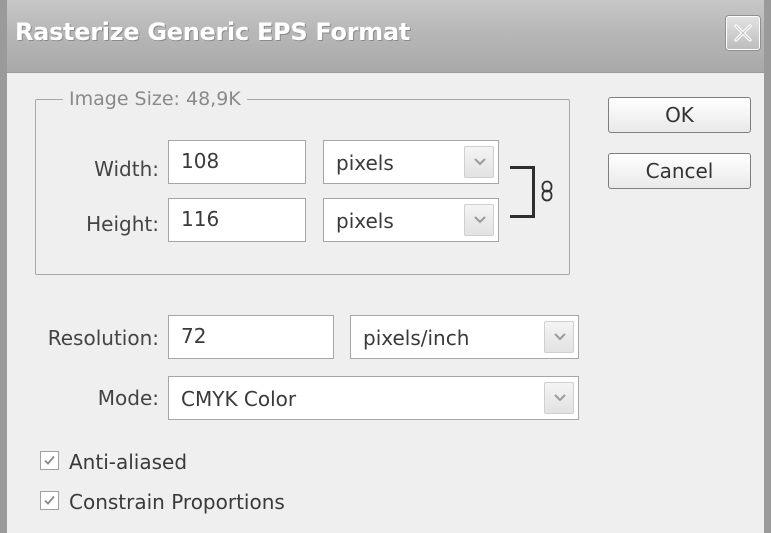 Image resolution: width=771 pixels, height=533 pixels. What do you see at coordinates (122, 224) in the screenshot?
I see `height-label: Height:` at bounding box center [122, 224].